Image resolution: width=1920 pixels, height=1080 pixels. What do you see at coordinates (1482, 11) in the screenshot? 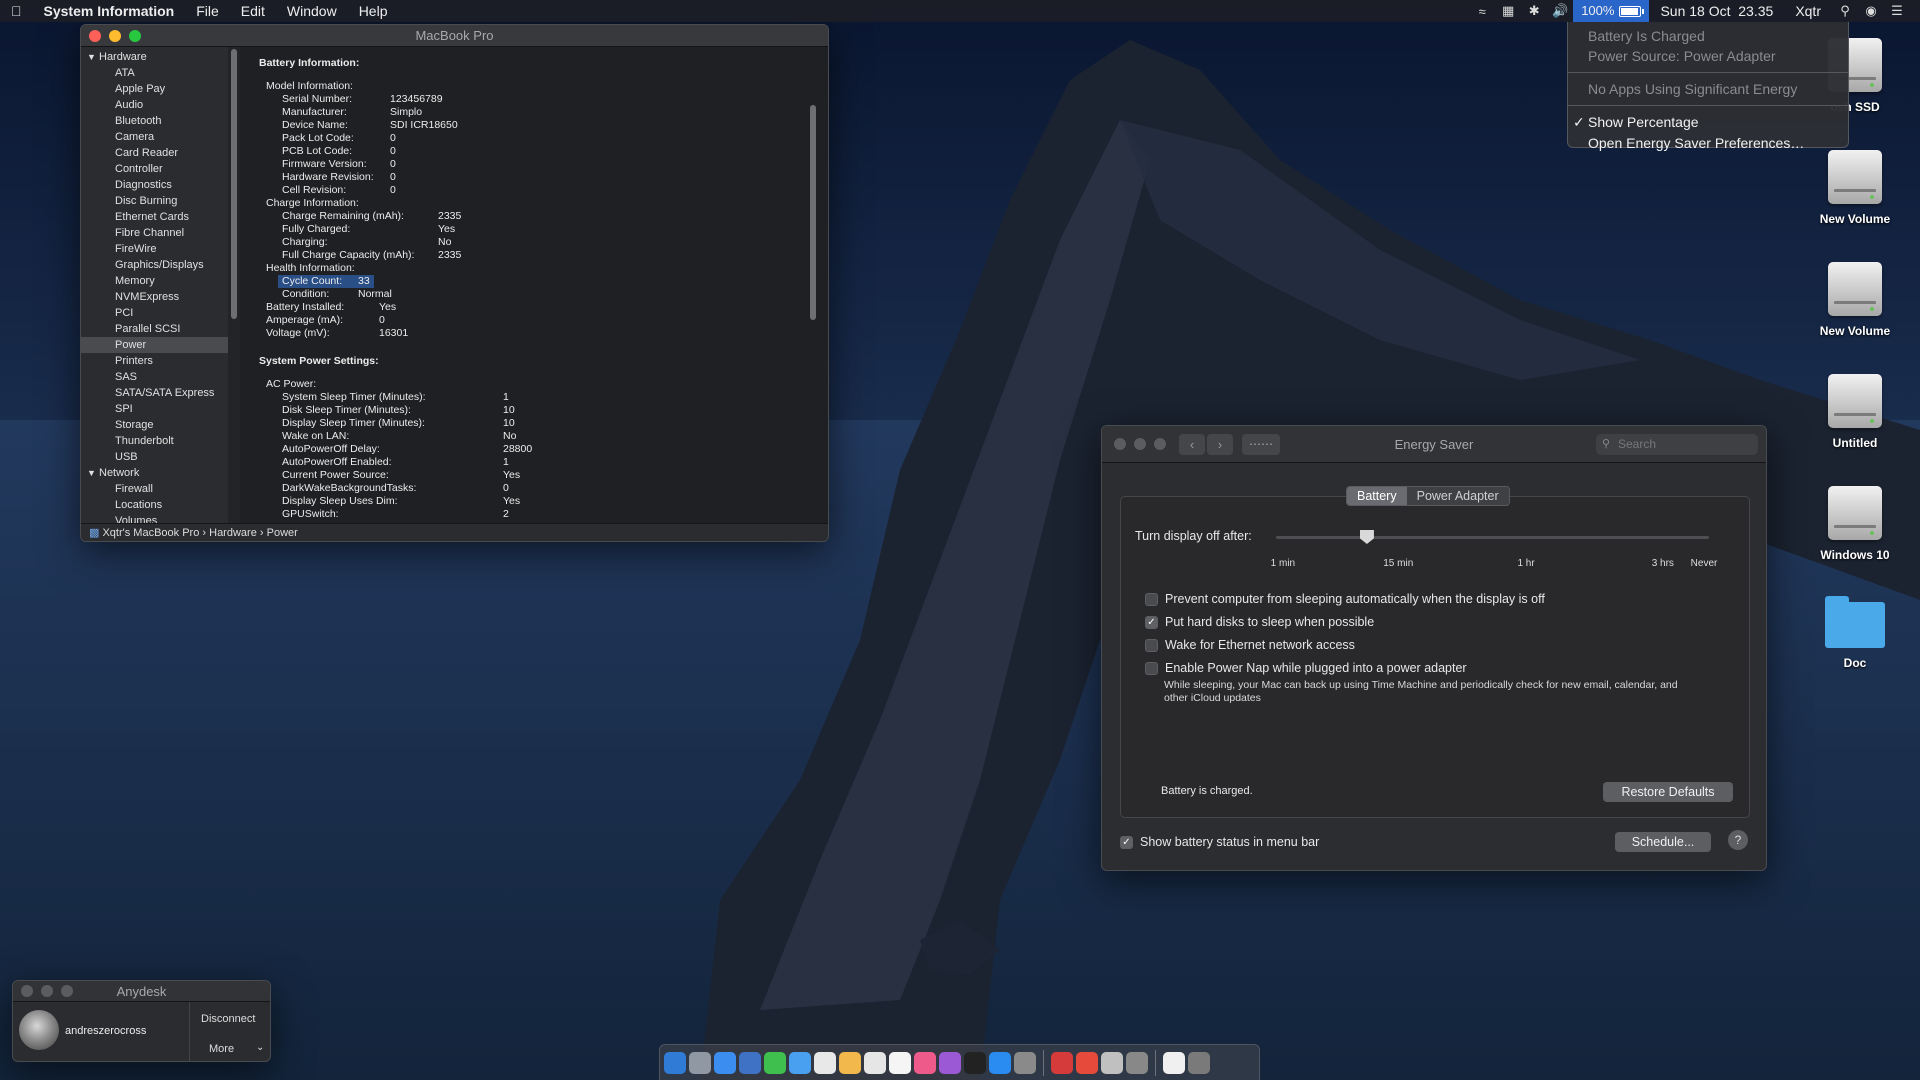
I see `wifi-icon: ≈` at bounding box center [1482, 11].